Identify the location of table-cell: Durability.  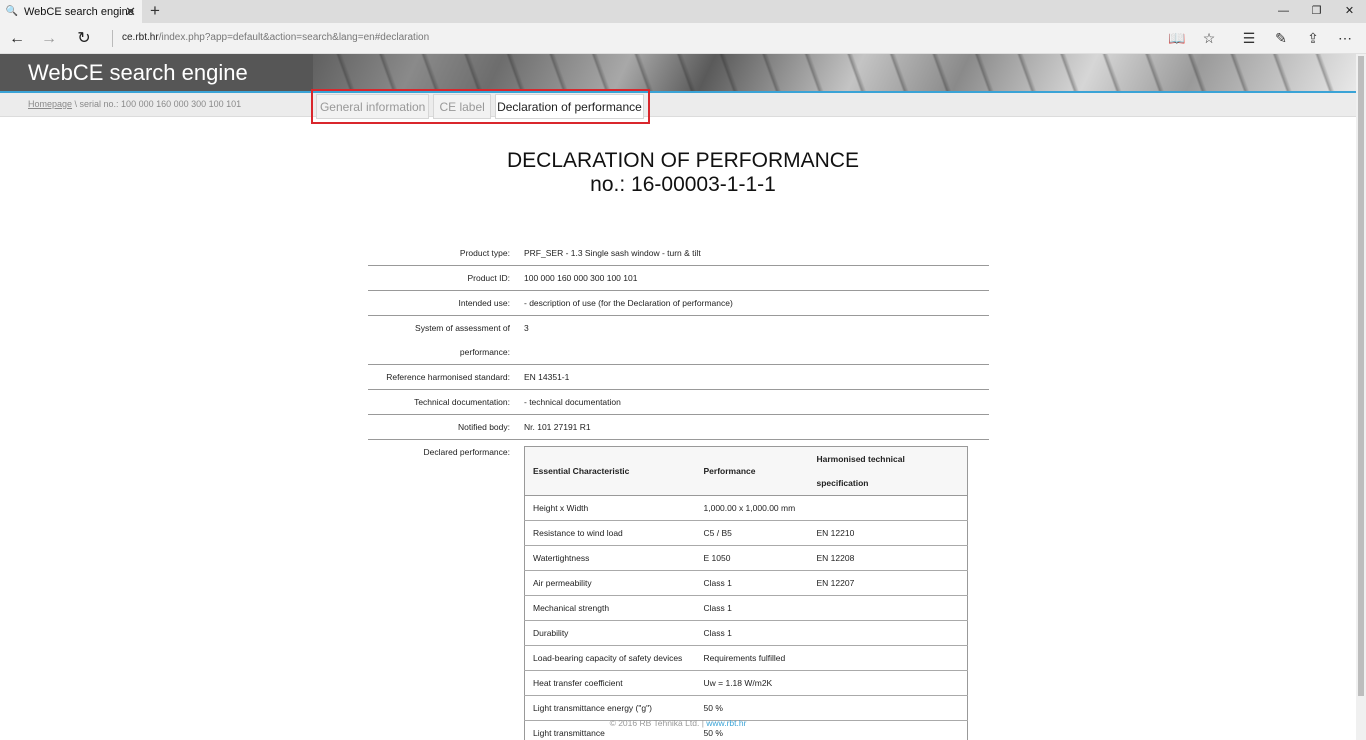
(610, 633).